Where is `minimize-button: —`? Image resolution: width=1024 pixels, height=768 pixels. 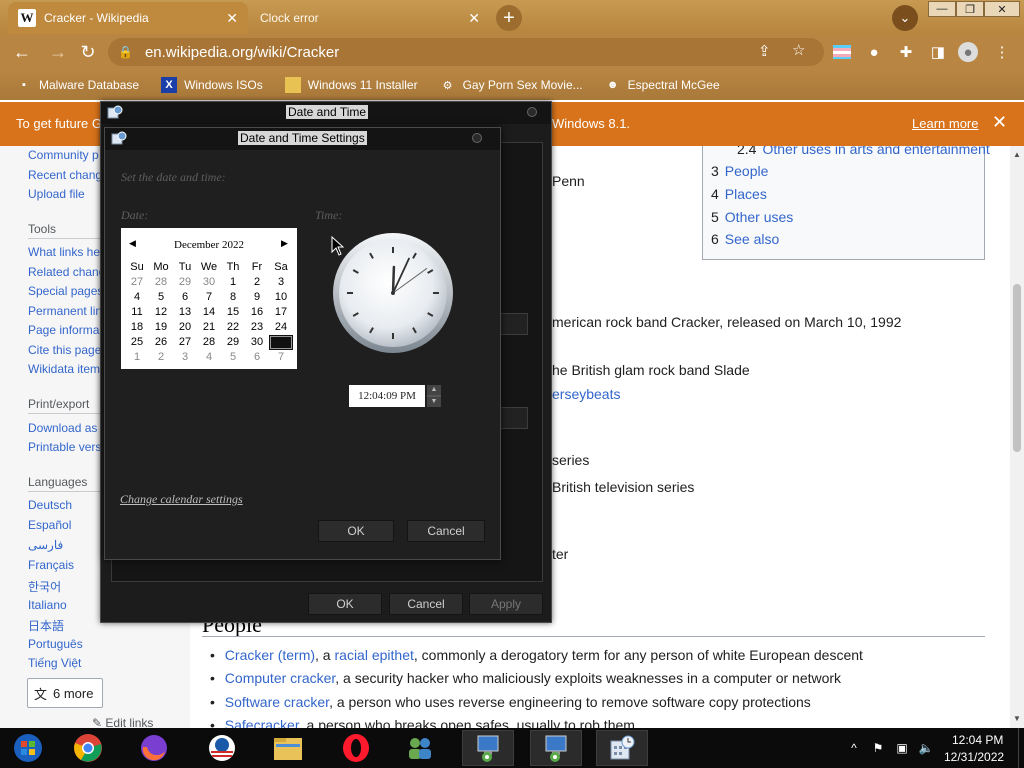
minimize-button: — is located at coordinates (942, 9).